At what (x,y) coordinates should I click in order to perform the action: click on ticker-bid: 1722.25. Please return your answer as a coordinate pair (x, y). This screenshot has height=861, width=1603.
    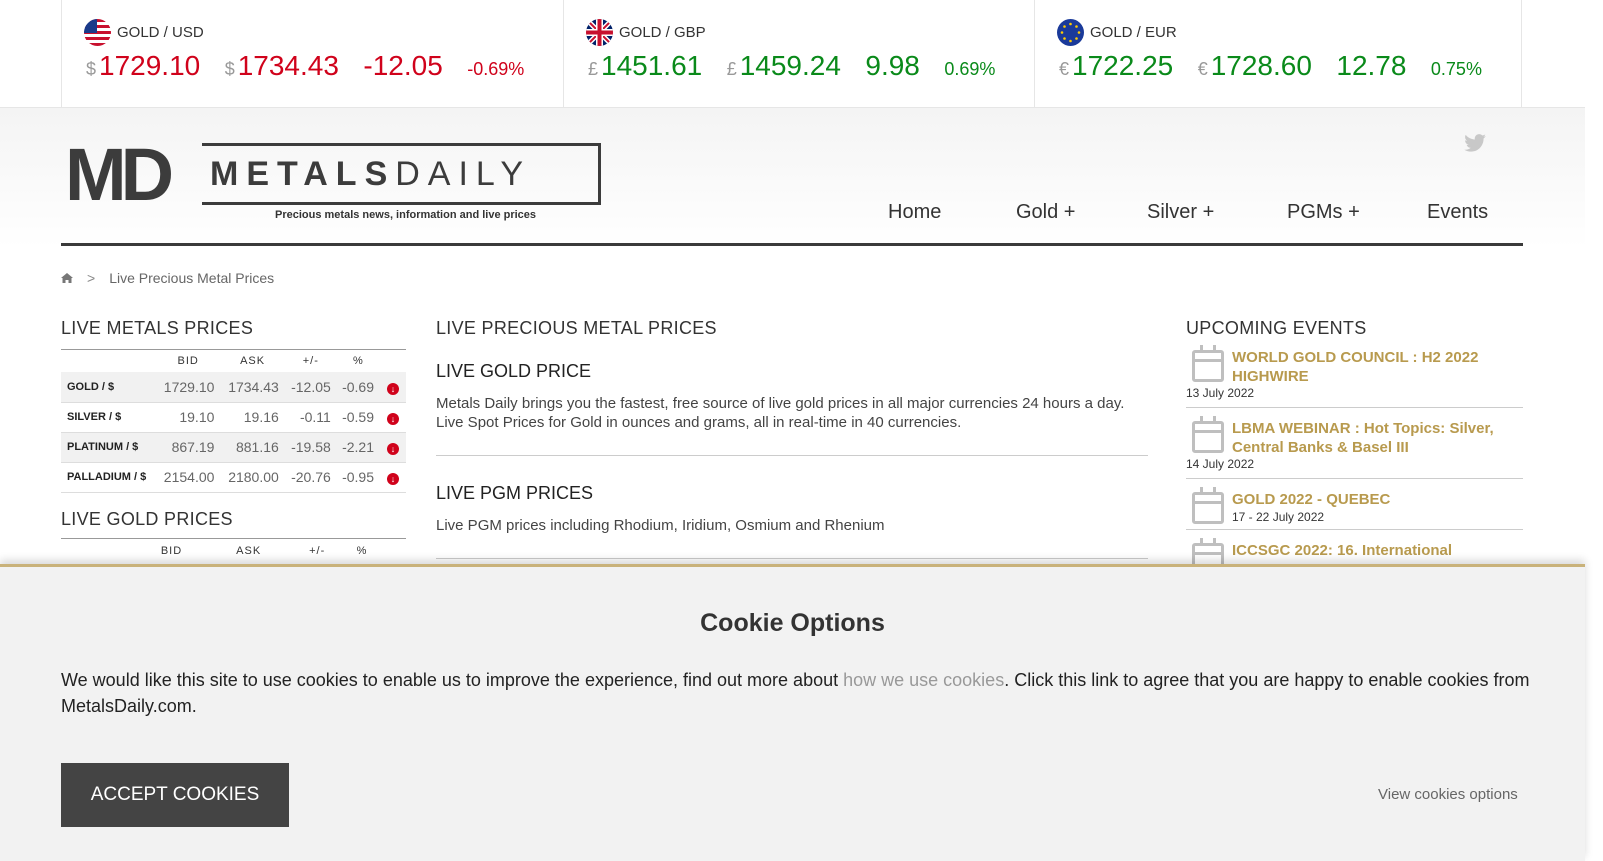
    Looking at the image, I should click on (1123, 65).